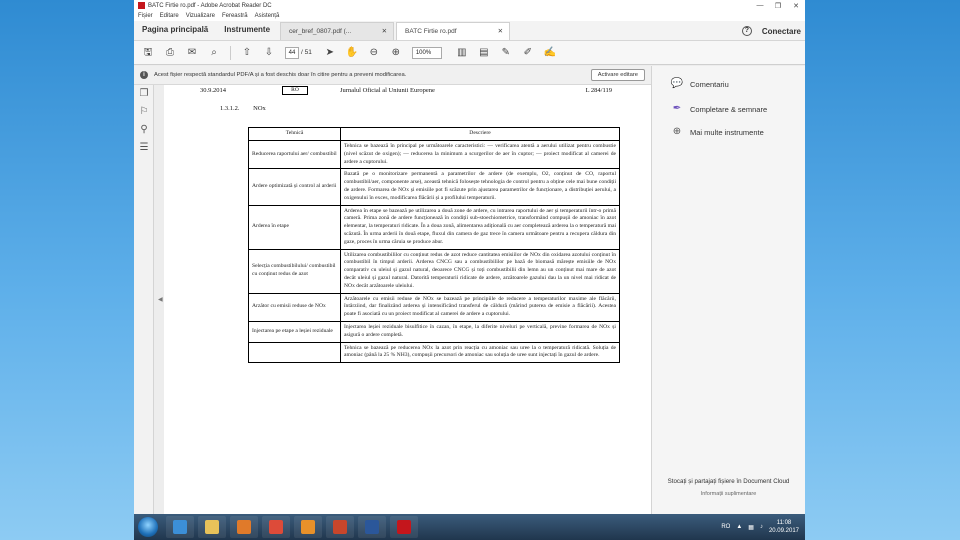 The image size is (960, 540). What do you see at coordinates (145, 16) in the screenshot?
I see `menu-file: Fișier` at bounding box center [145, 16].